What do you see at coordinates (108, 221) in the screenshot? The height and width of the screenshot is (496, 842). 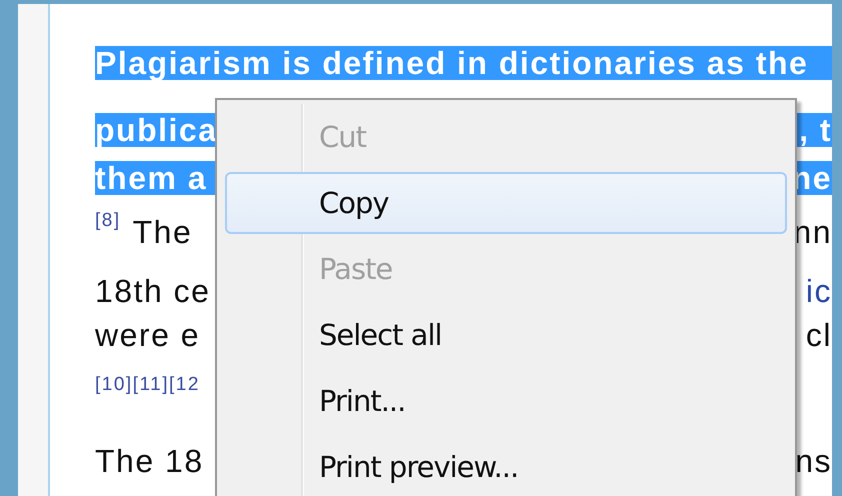 I see `reference-link: [8]` at bounding box center [108, 221].